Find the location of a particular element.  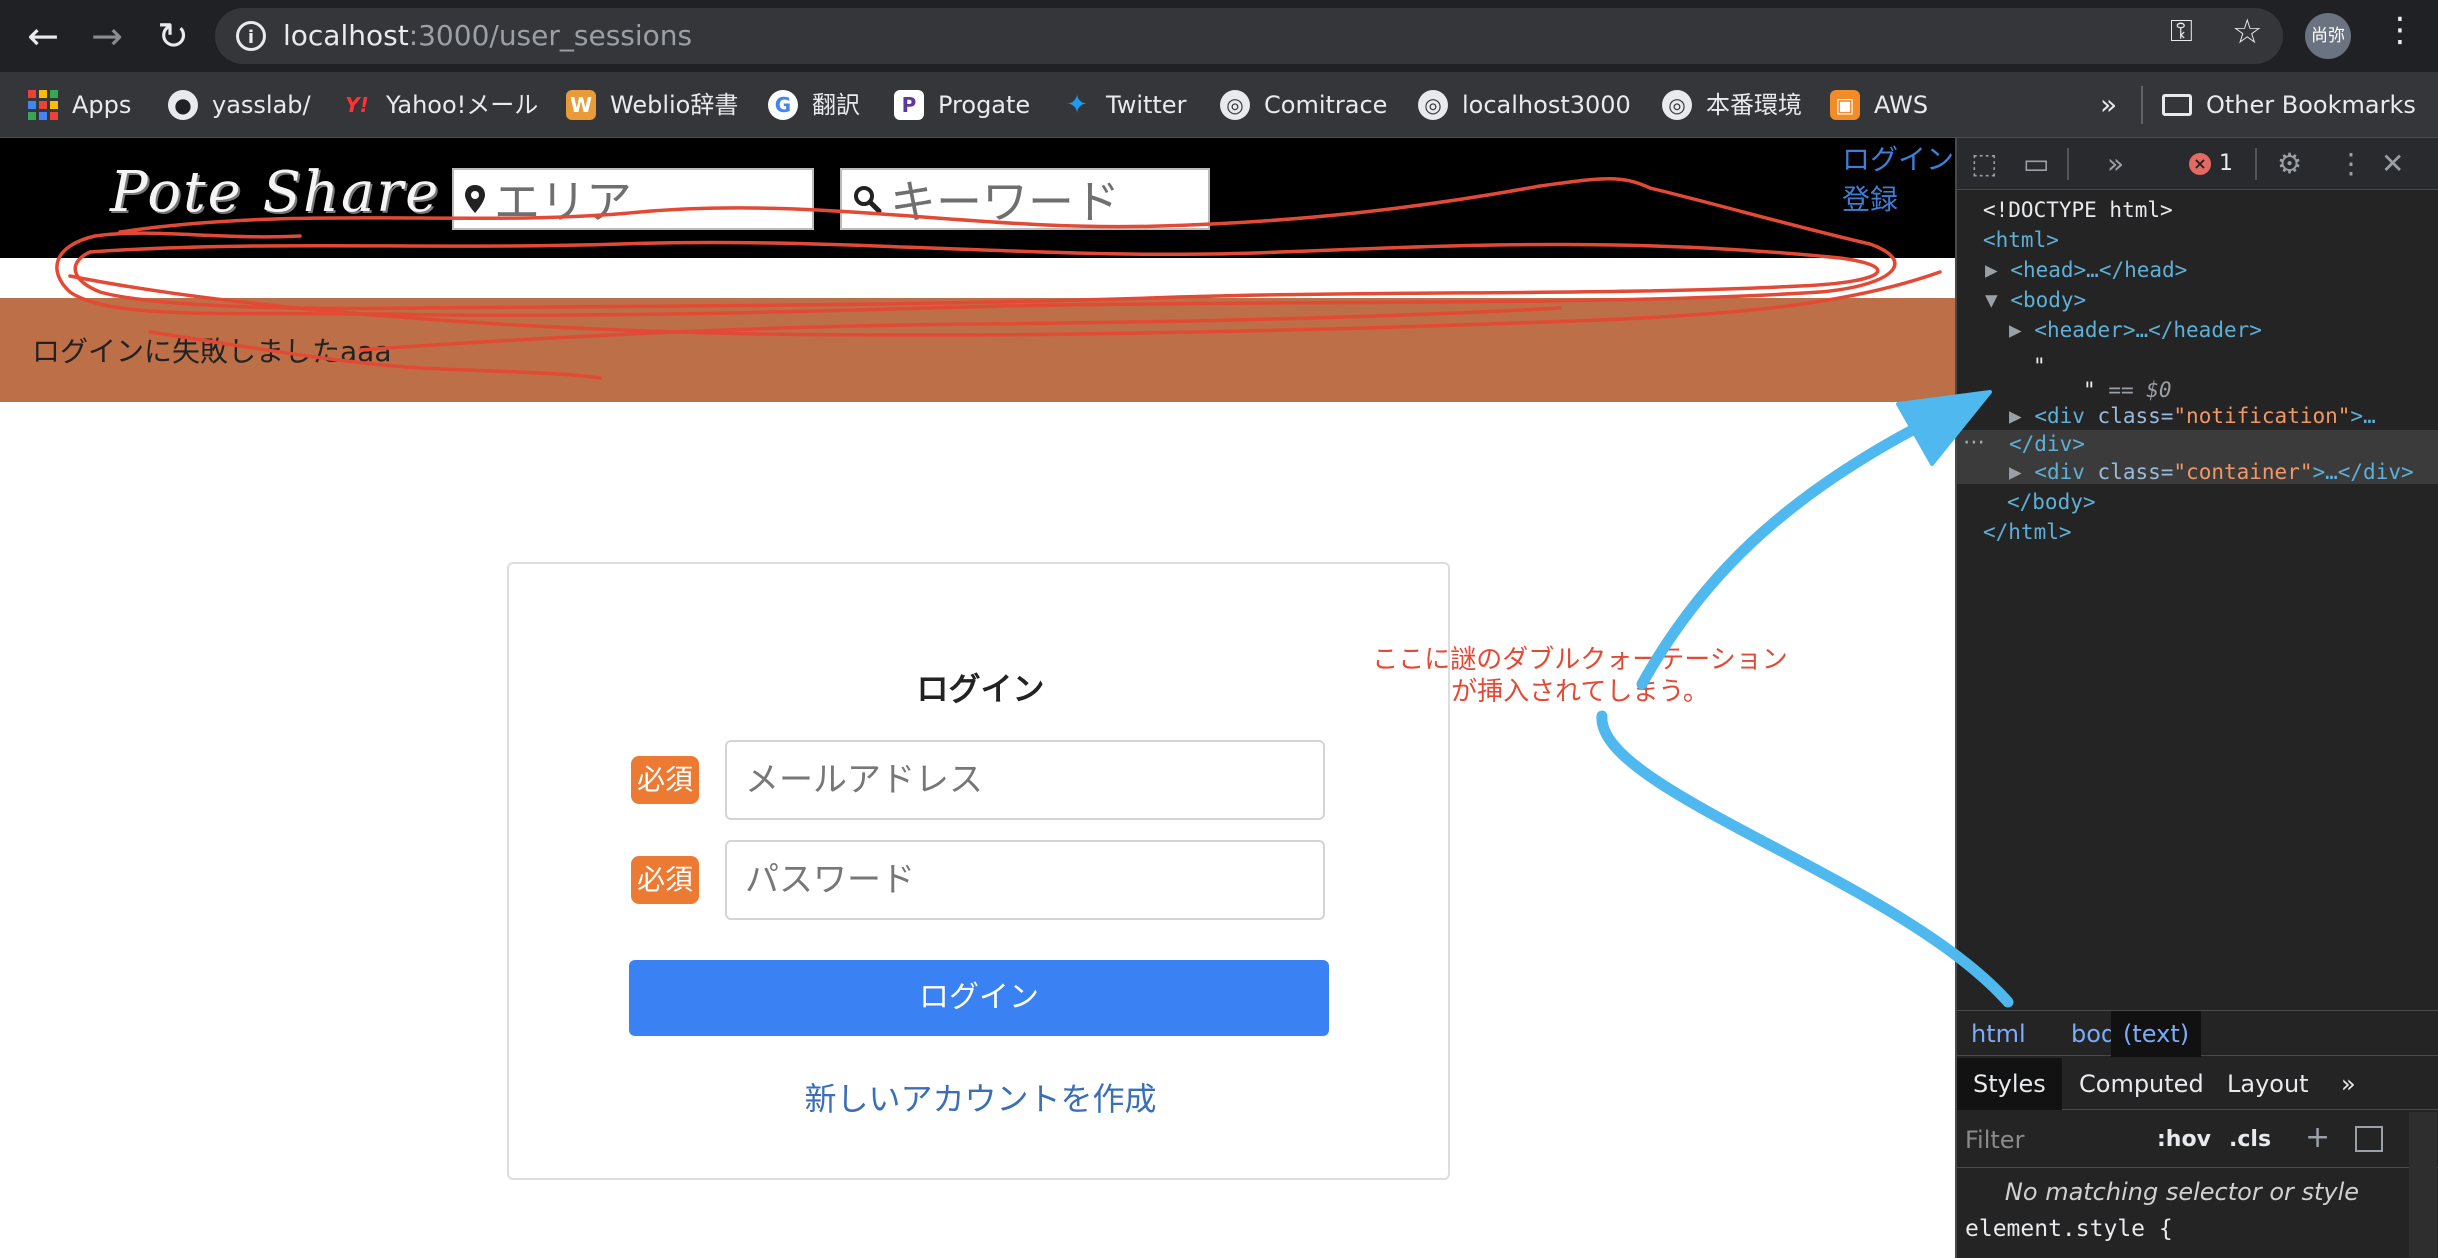

bookmark-progate: P Progate is located at coordinates (962, 105).